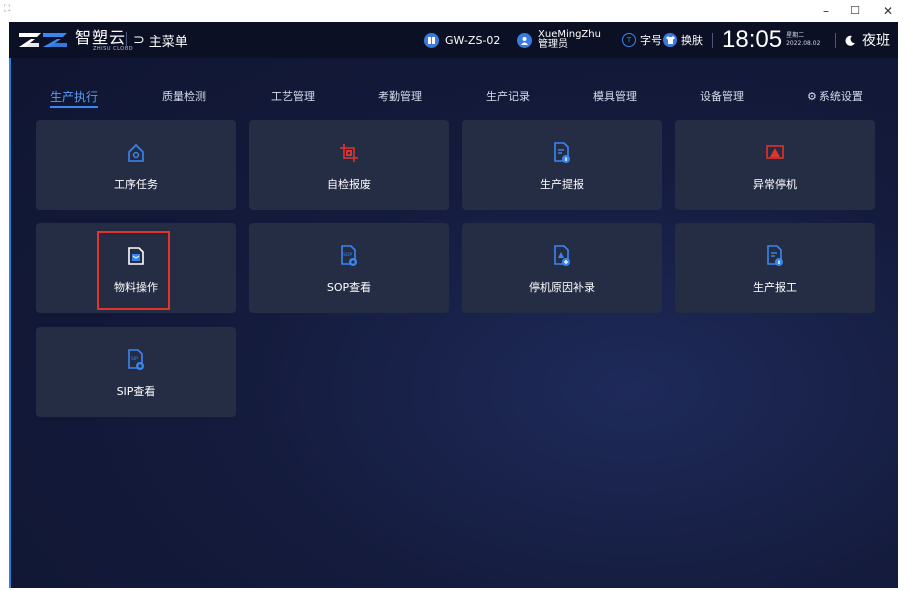  I want to click on device-indicator: GW-ZS-02, so click(462, 40).